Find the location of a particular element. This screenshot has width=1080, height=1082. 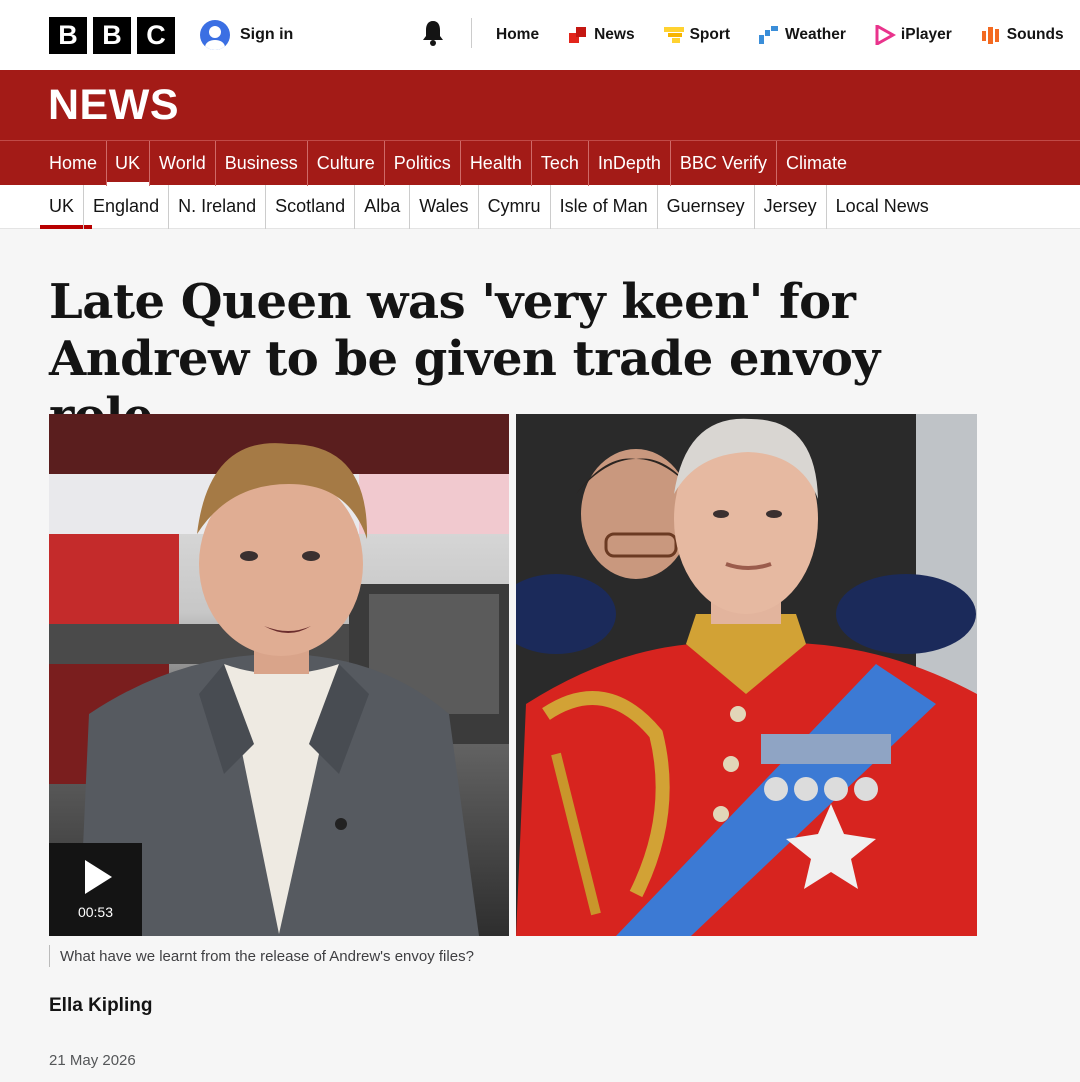

top-nav-home: Home is located at coordinates (517, 35).